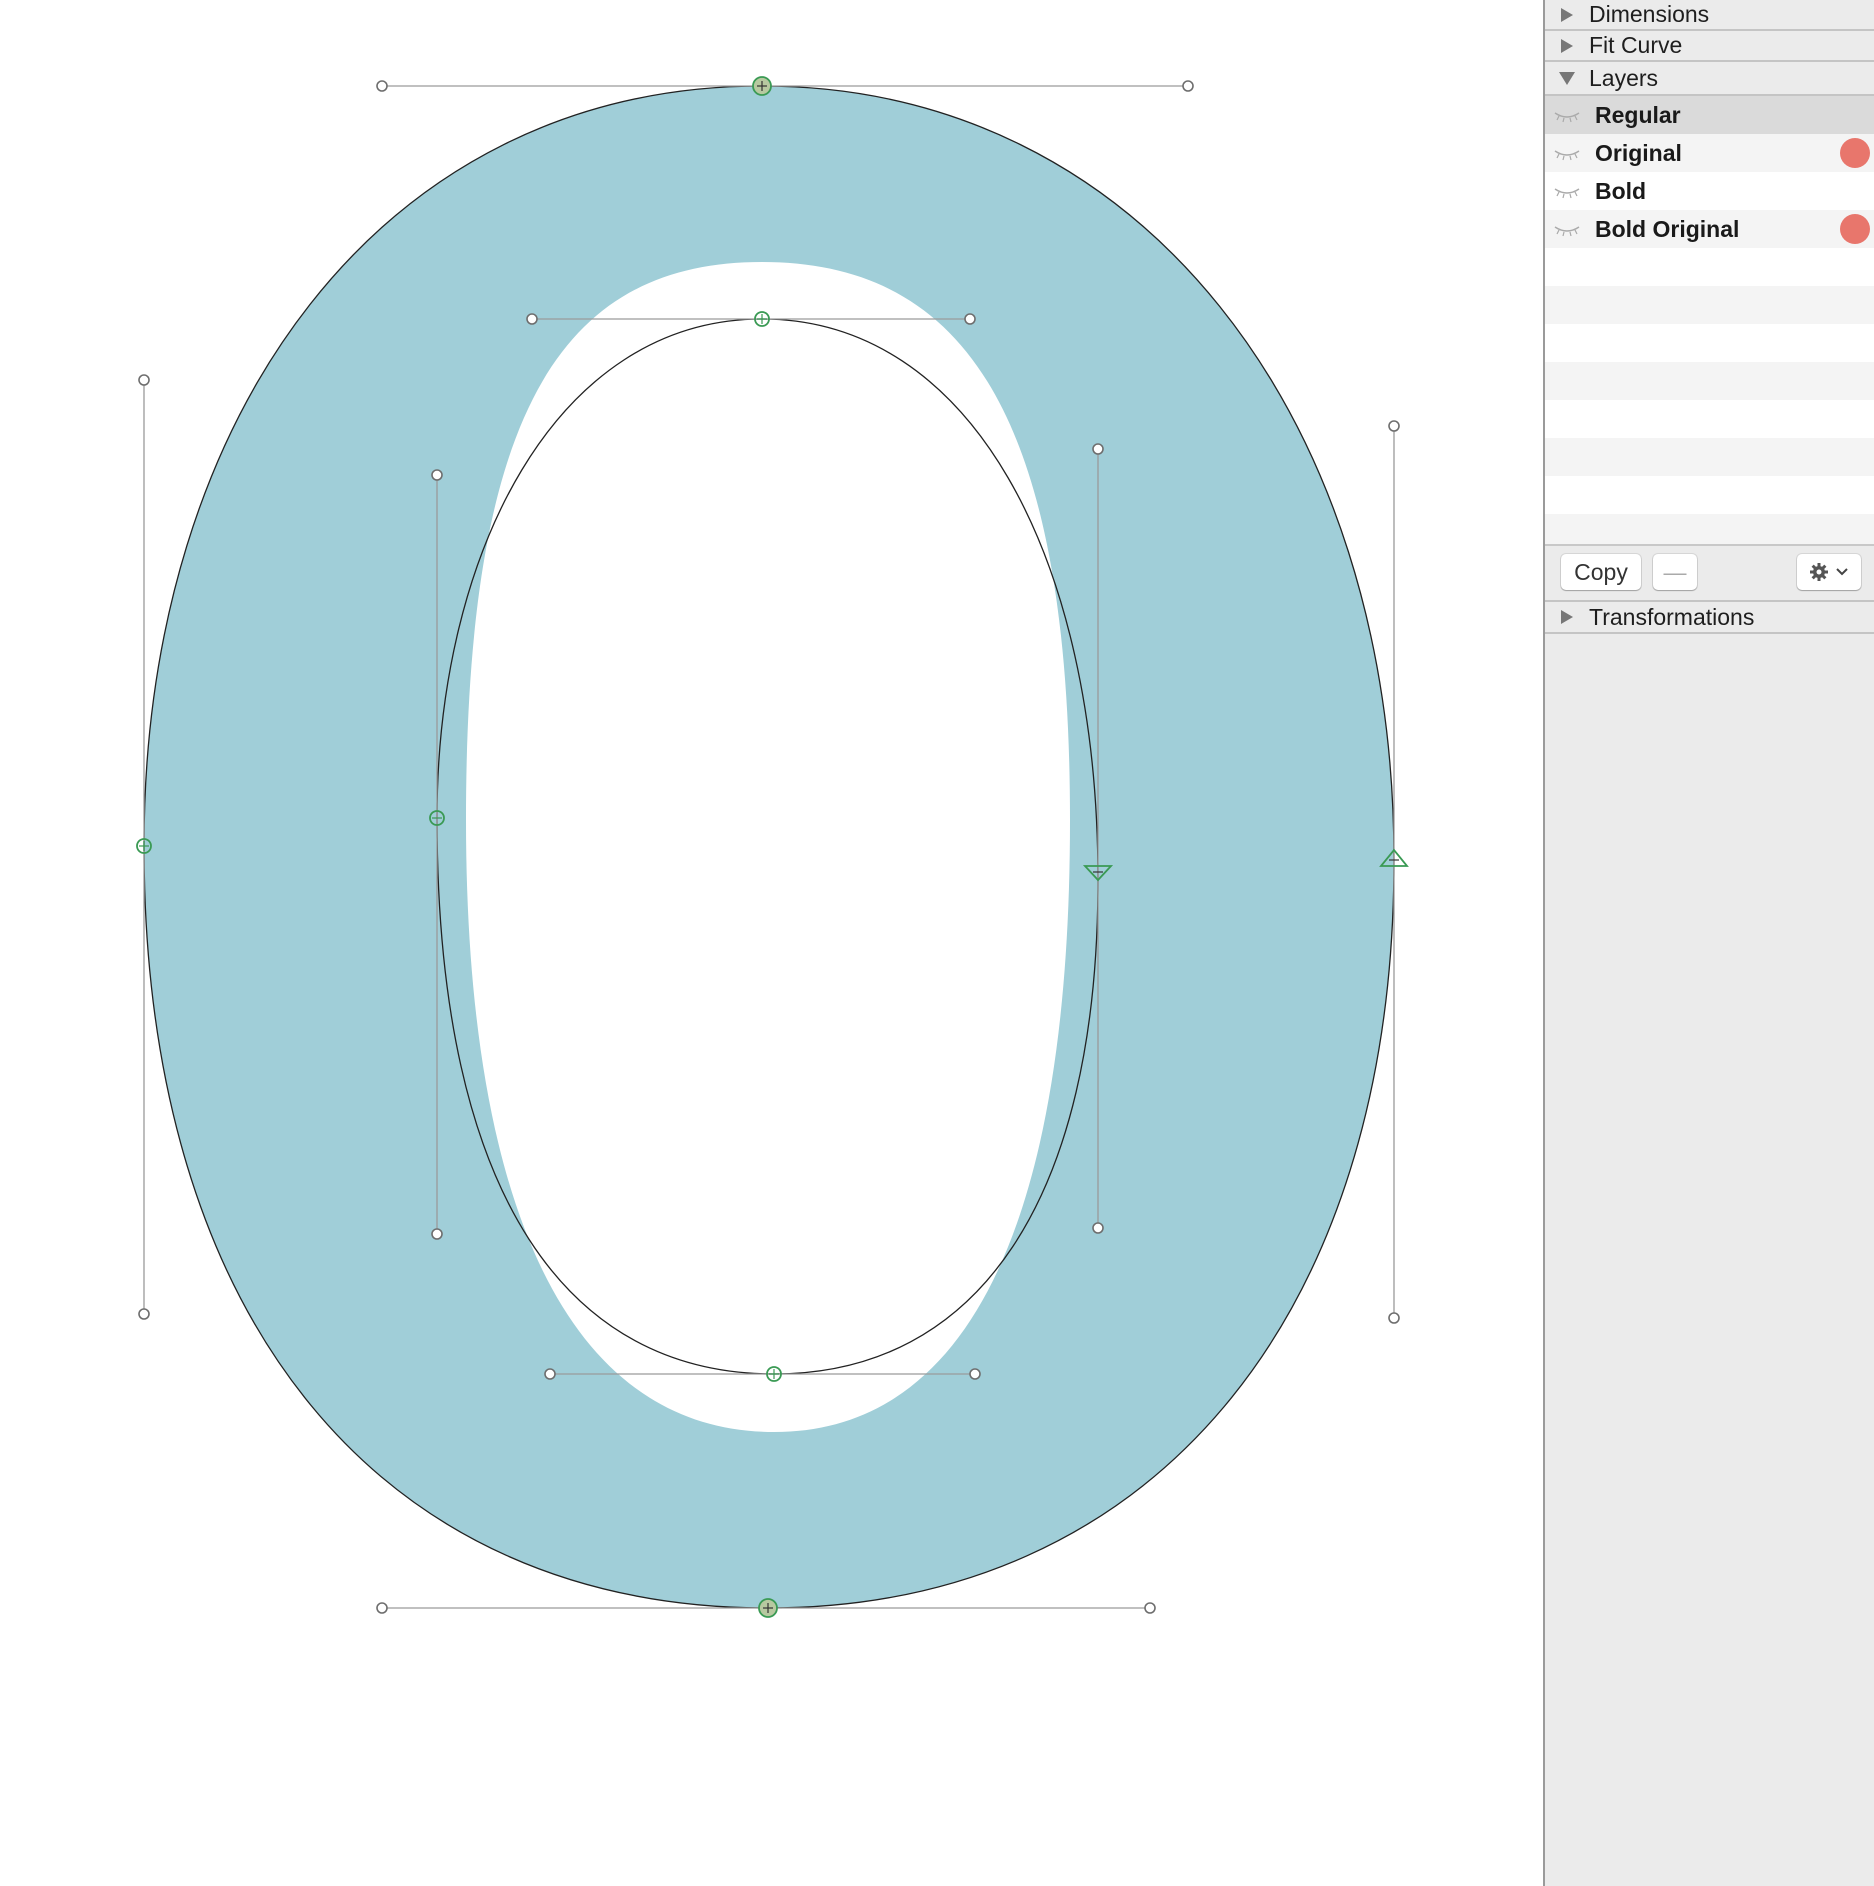  I want to click on section-dimensions-label: Dimensions, so click(1649, 14).